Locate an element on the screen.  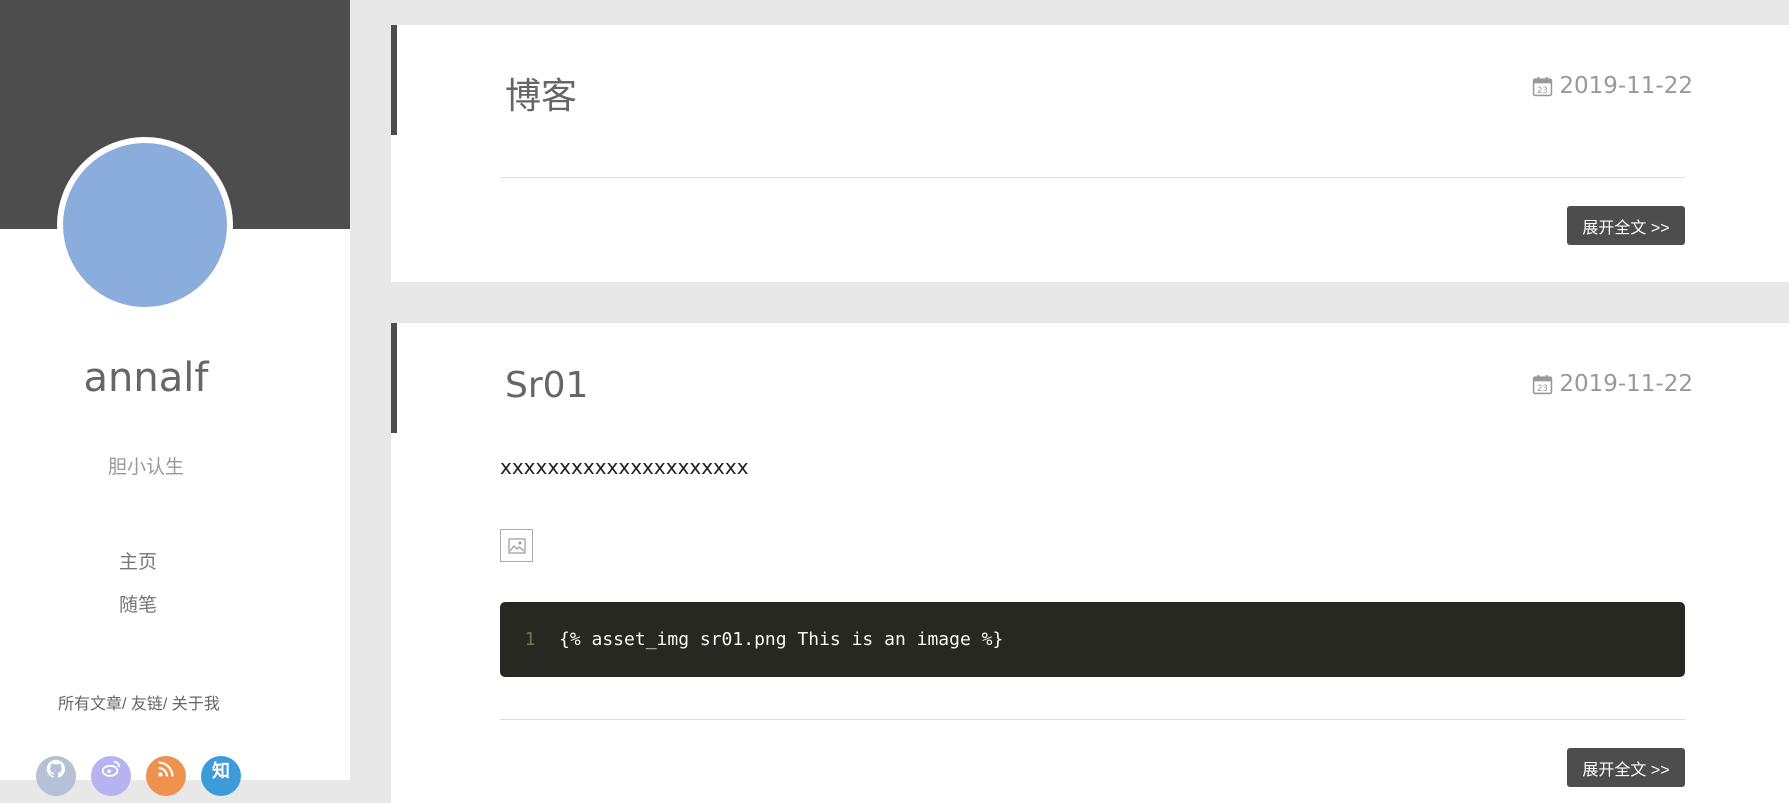
sub-links: 所有文章/ 友链/ 关于我 is located at coordinates (139, 702).